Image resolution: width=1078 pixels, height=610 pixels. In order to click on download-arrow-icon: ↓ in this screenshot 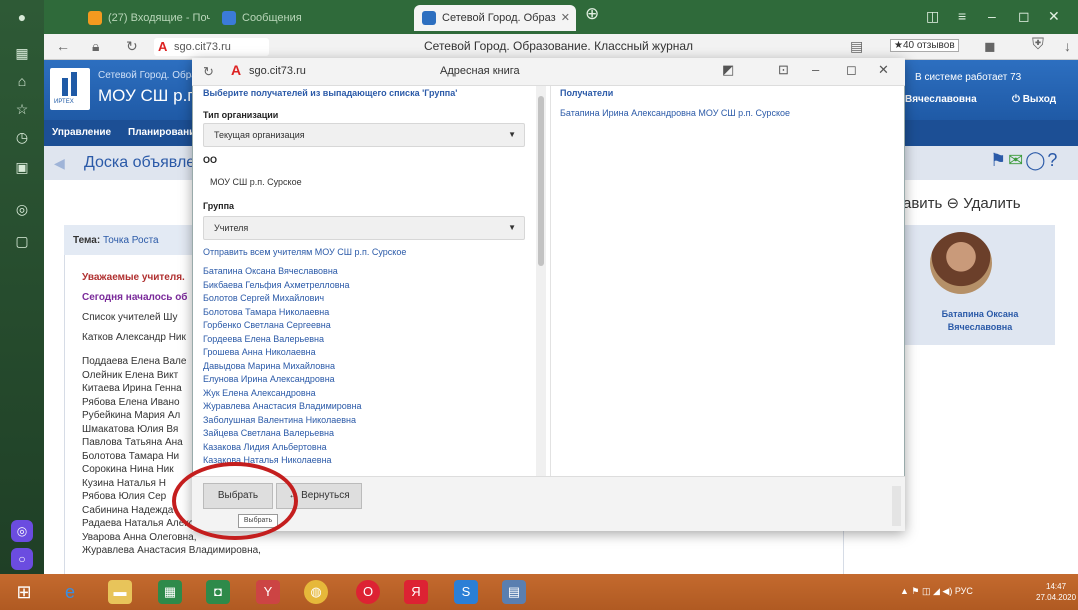, I will do `click(1067, 46)`.